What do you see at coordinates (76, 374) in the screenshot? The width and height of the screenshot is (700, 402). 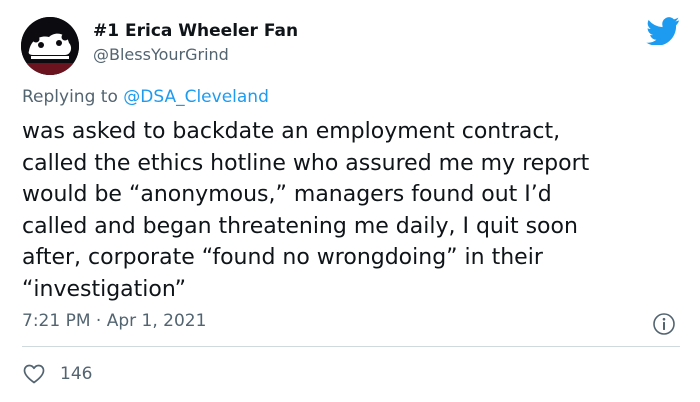 I see `like-count: 146` at bounding box center [76, 374].